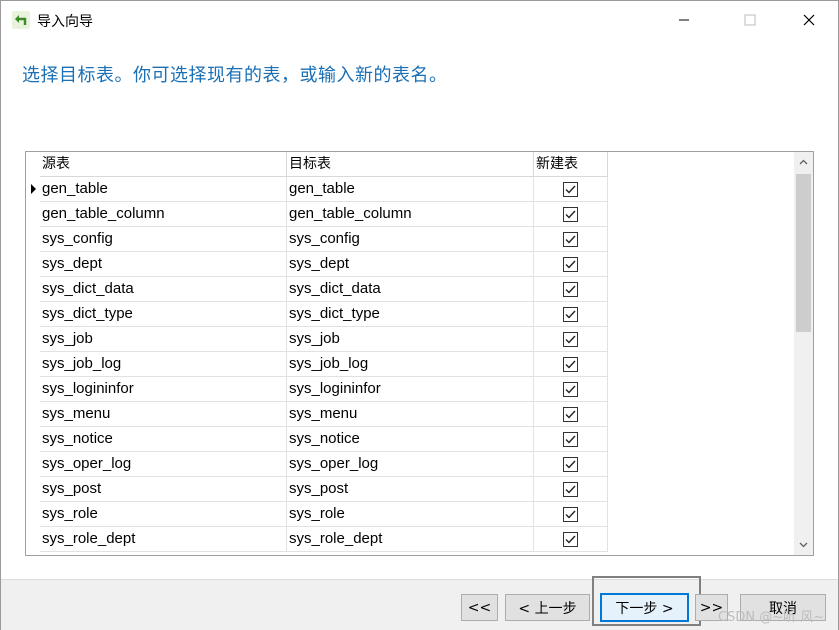  I want to click on source-table-cell: sys_role_dept, so click(163, 539).